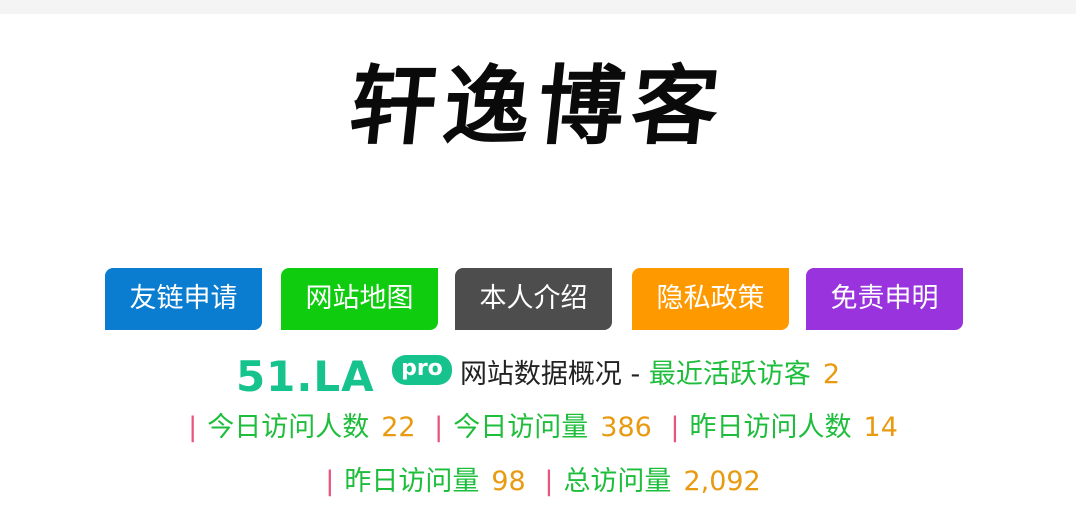 The image size is (1076, 520). I want to click on today-views-label: 今日访问量, so click(521, 427).